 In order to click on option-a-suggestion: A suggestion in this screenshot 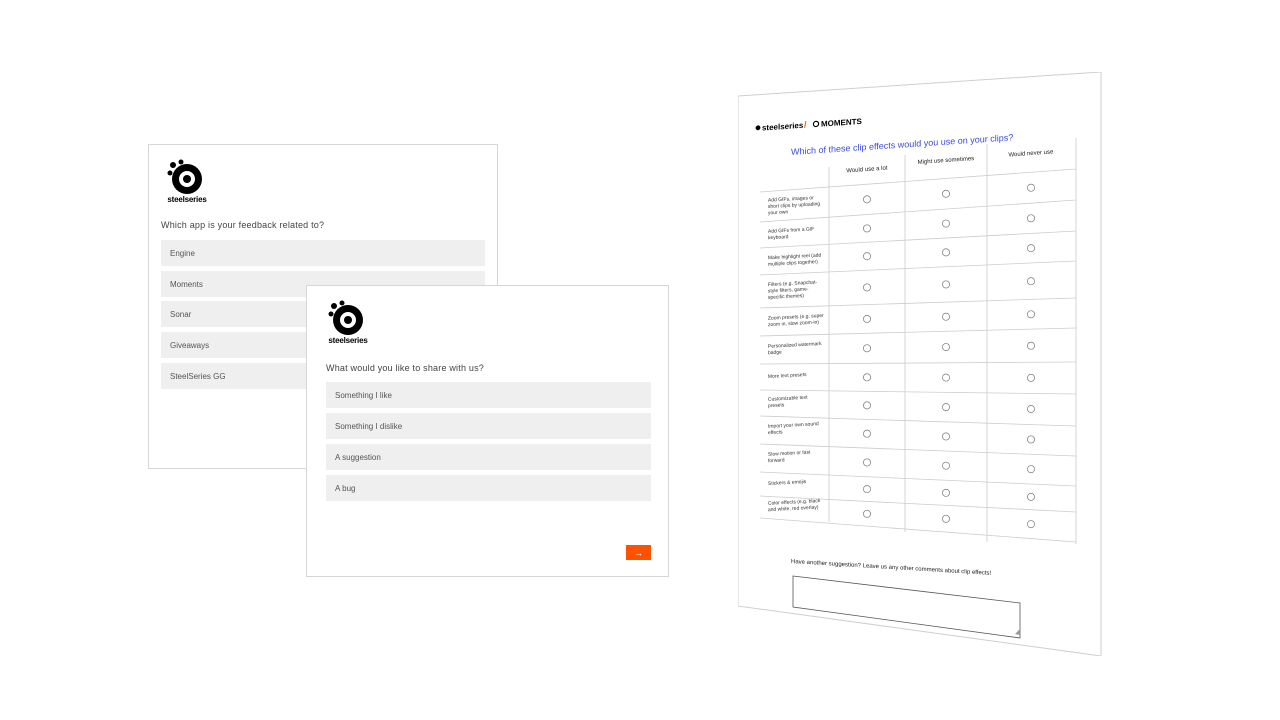, I will do `click(488, 457)`.